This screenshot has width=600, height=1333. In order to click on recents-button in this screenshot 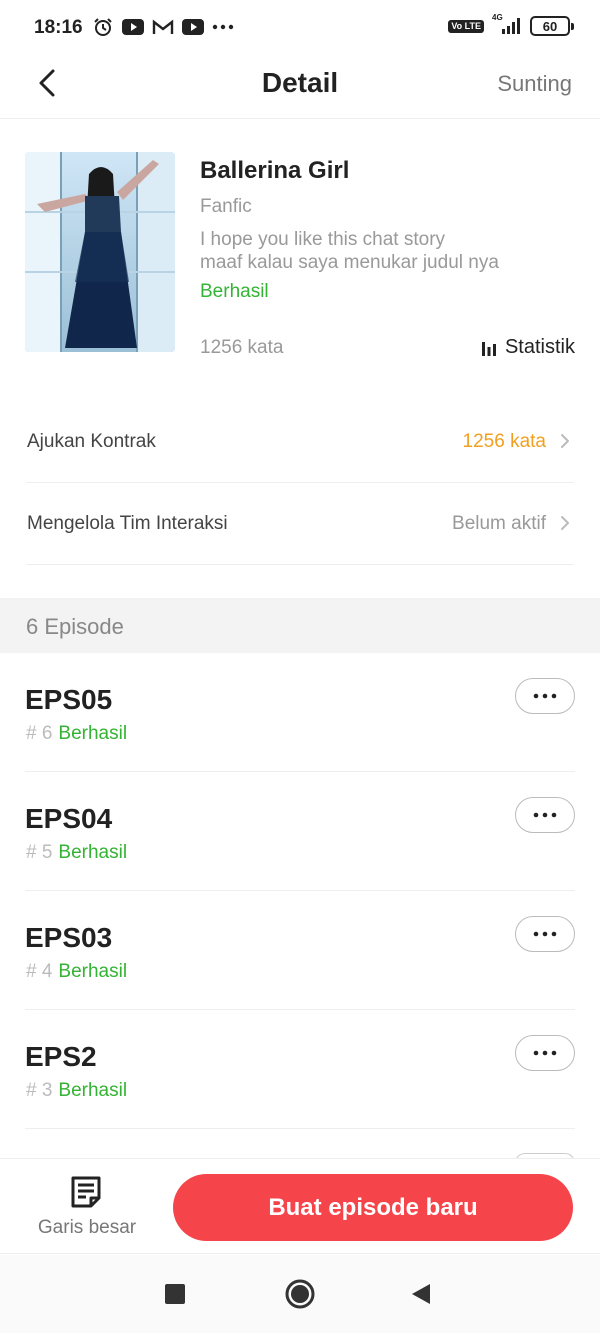, I will do `click(175, 1294)`.